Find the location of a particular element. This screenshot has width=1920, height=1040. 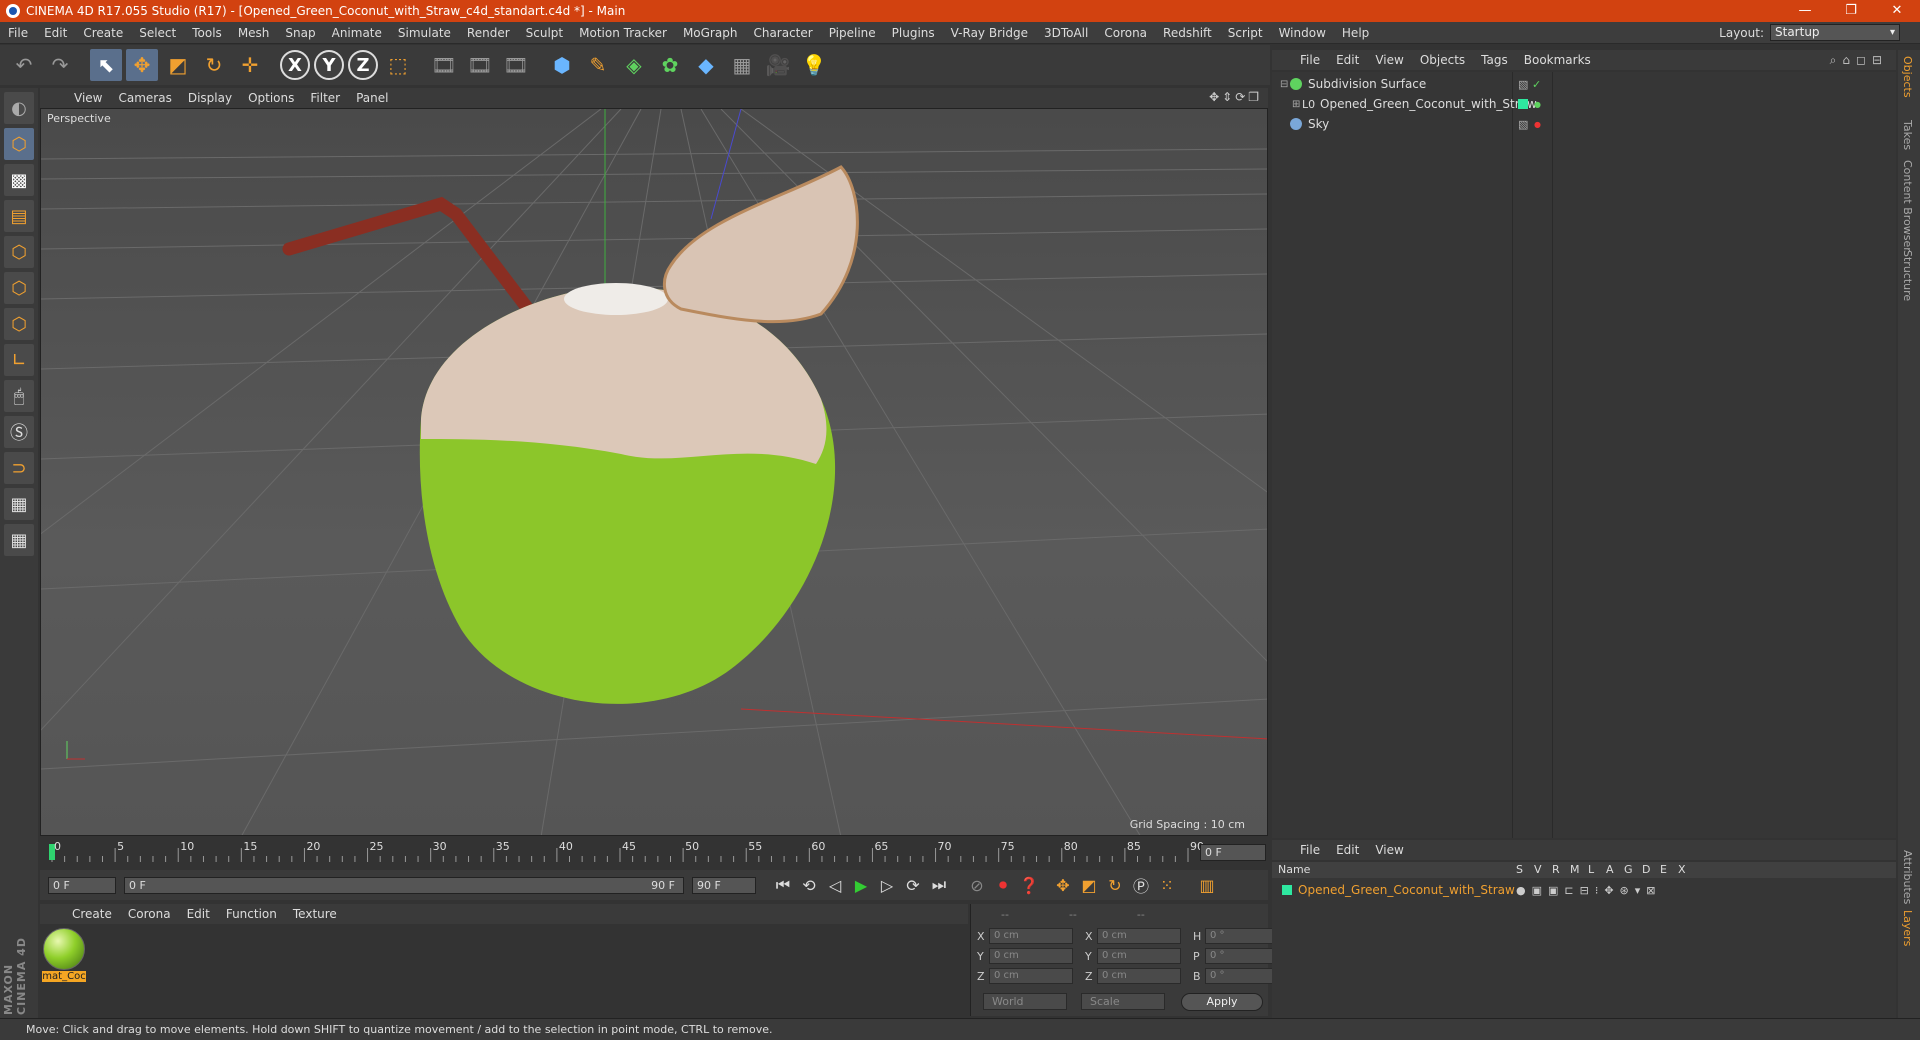

layer-color-swatch is located at coordinates (1287, 890).